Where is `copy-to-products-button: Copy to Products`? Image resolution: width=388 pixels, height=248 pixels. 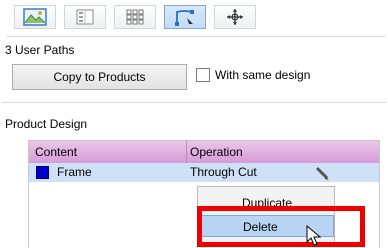
copy-to-products-button: Copy to Products is located at coordinates (99, 77).